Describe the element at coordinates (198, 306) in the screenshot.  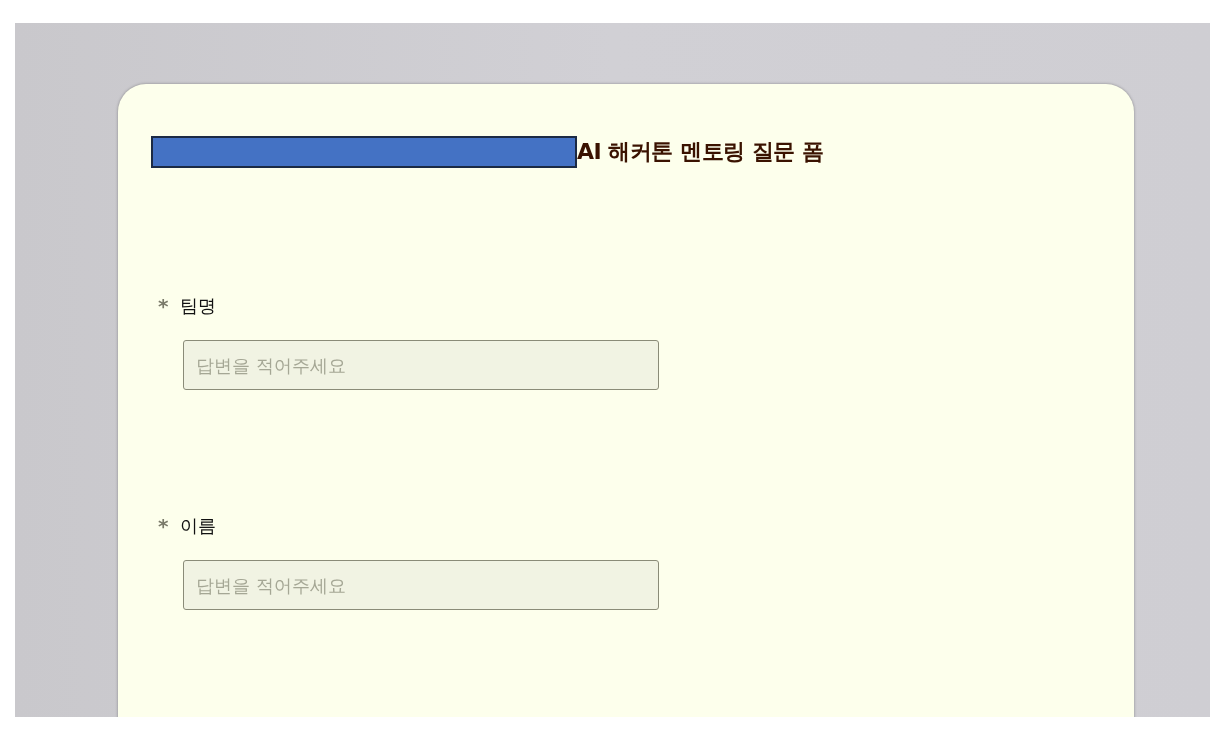
I see `question-label: 팀명` at that location.